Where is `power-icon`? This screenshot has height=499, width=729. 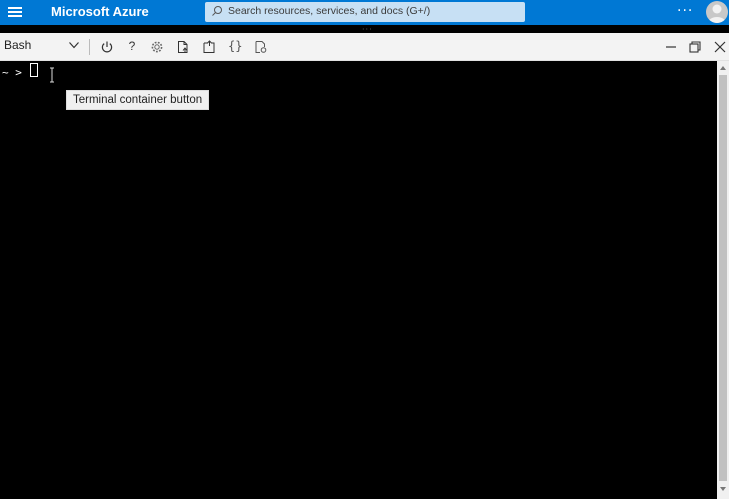 power-icon is located at coordinates (107, 47).